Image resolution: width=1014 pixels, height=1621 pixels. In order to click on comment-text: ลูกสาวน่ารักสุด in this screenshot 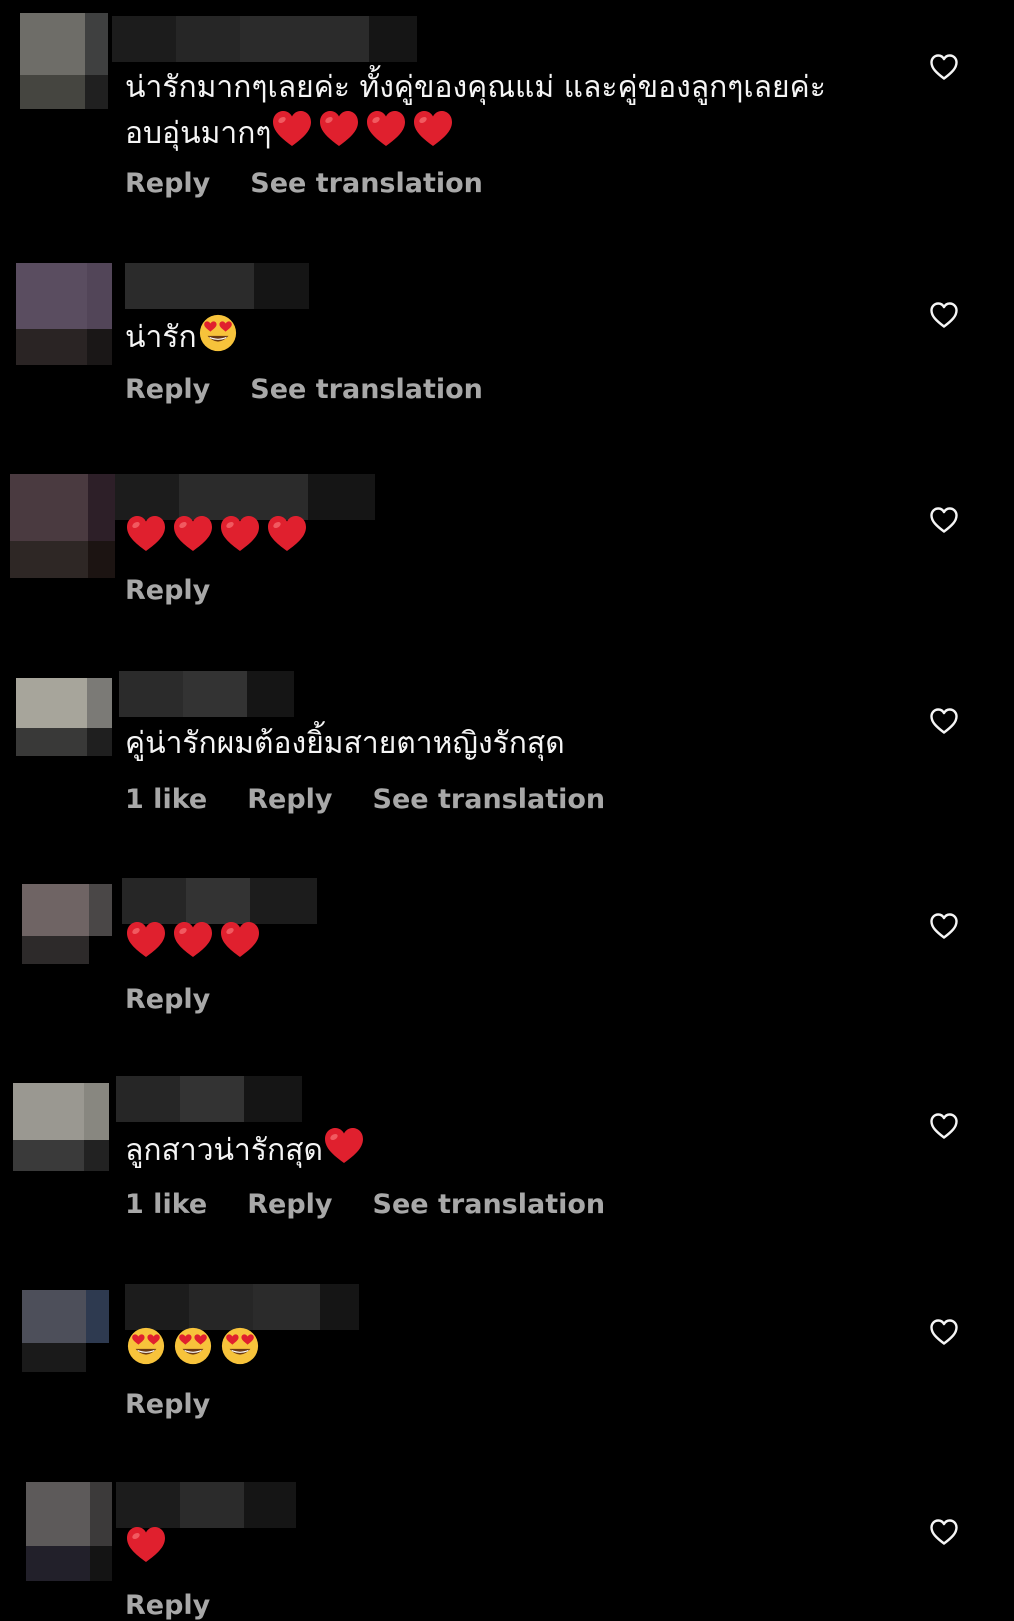, I will do `click(494, 1149)`.